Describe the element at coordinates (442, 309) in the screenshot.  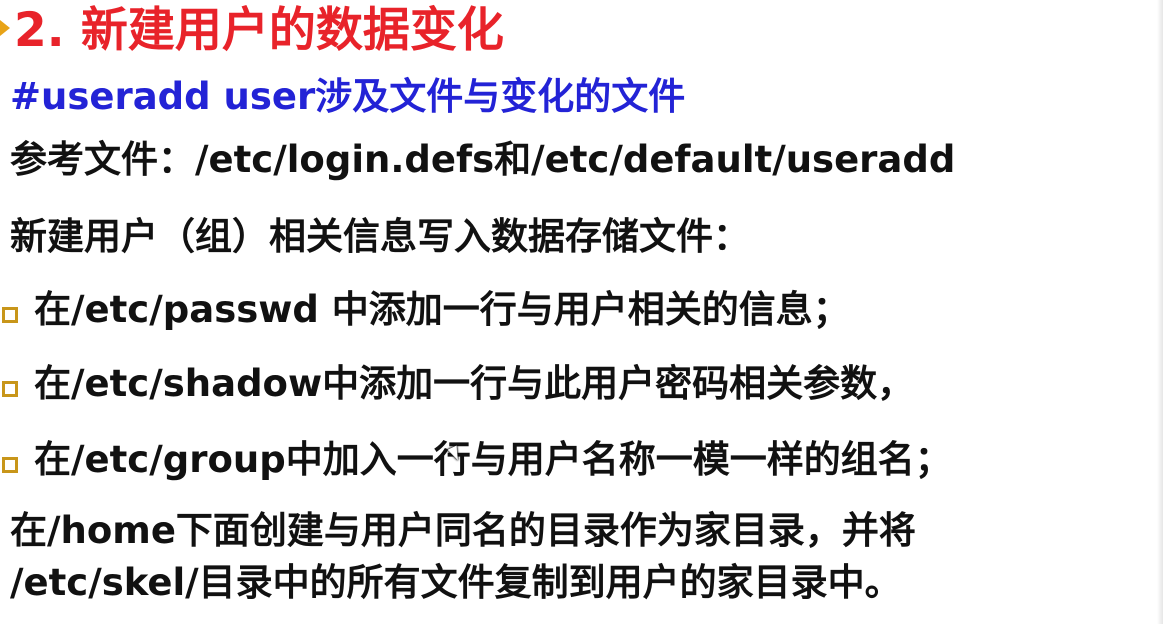
I see `list-item-text: 在/etc/passwd 中添加一行与用户相关的信息；` at that location.